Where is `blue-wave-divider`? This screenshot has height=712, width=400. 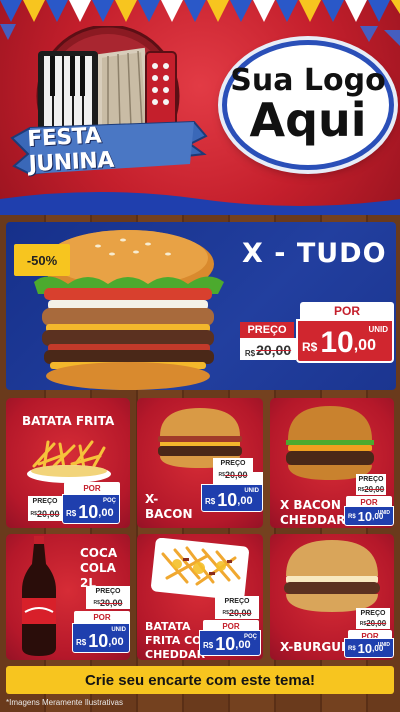
blue-wave-divider is located at coordinates (200, 203).